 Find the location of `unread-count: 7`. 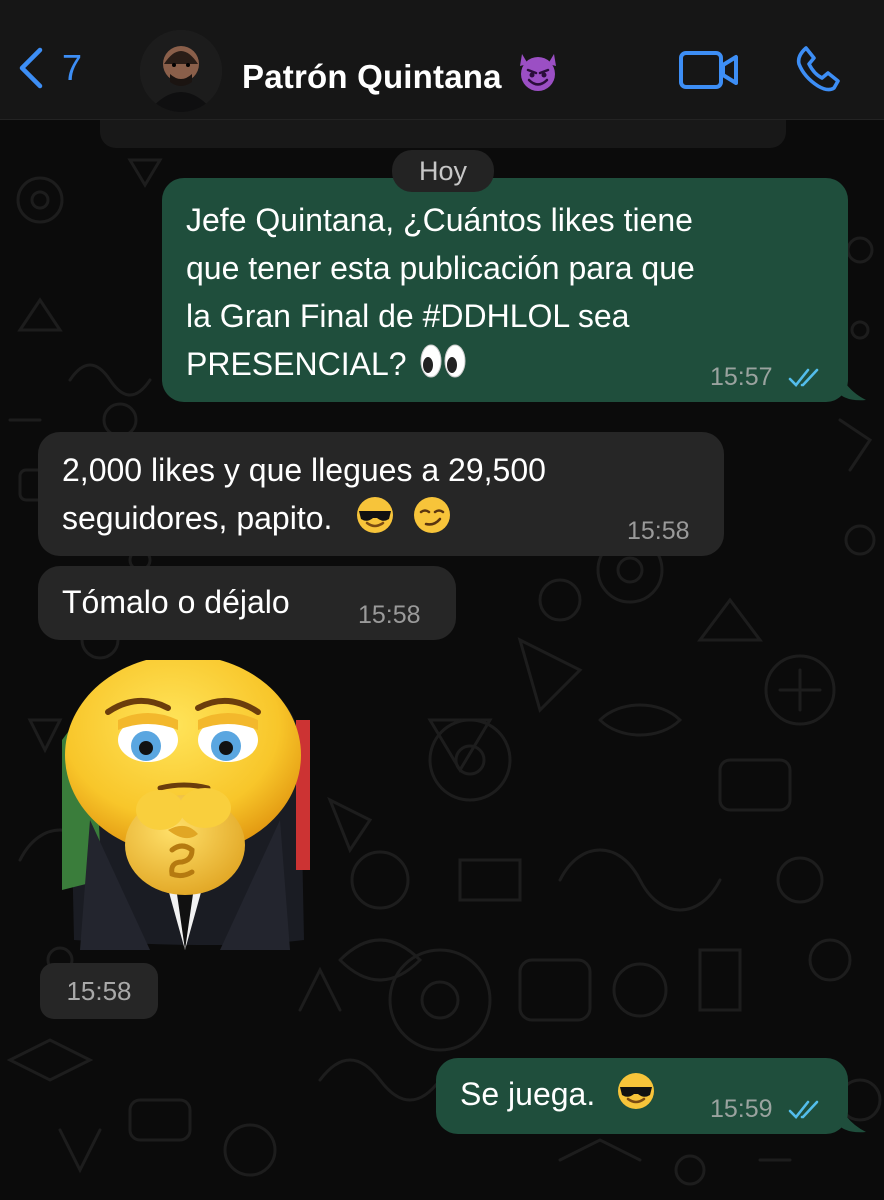

unread-count: 7 is located at coordinates (72, 67).